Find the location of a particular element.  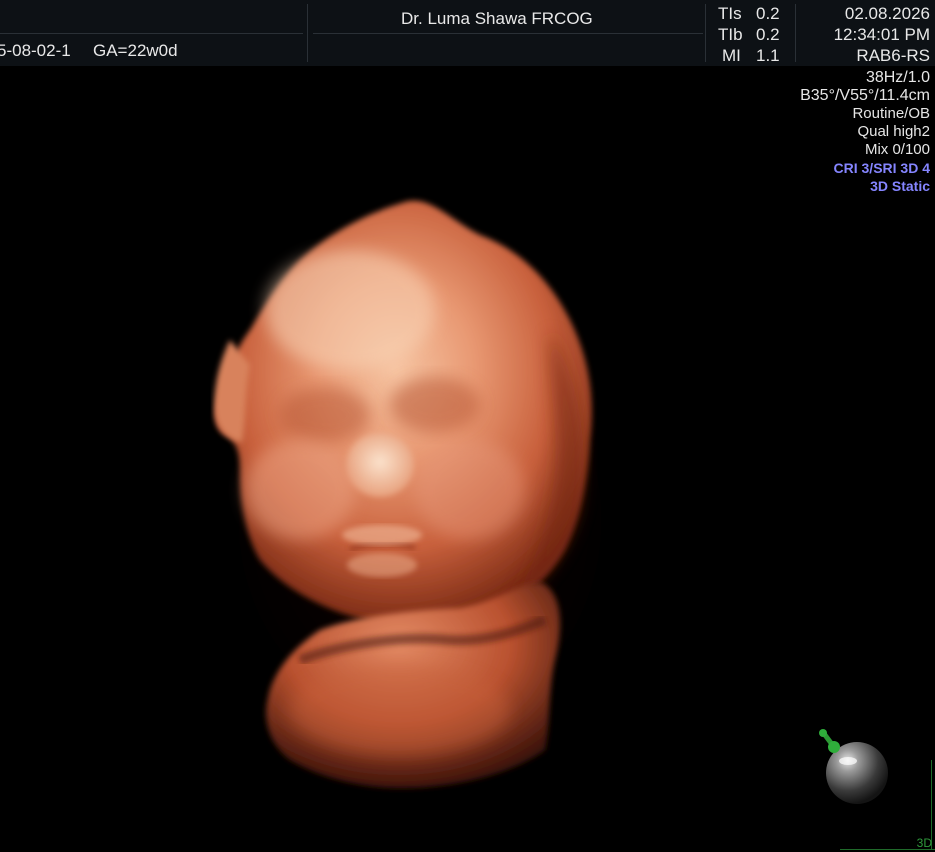

fetal-nose is located at coordinates (380, 465).